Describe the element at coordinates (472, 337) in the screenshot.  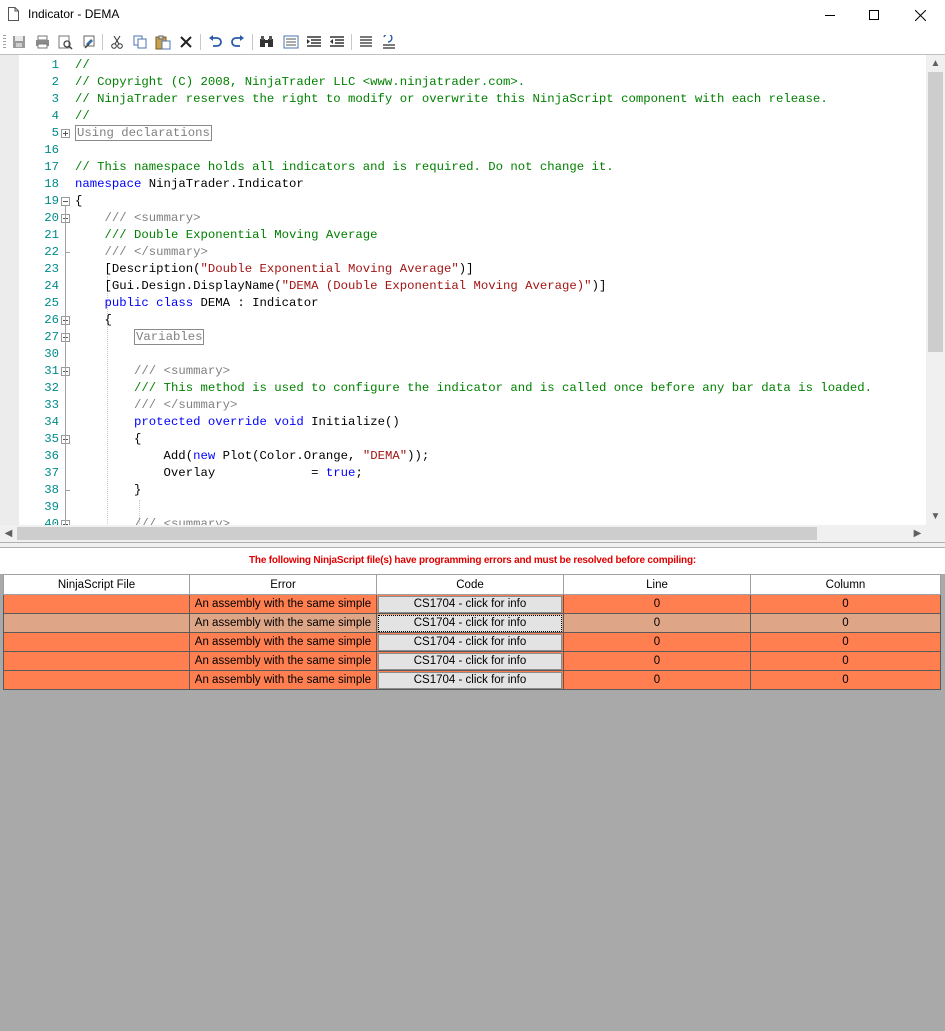
I see `code-line: 27 Variables` at that location.